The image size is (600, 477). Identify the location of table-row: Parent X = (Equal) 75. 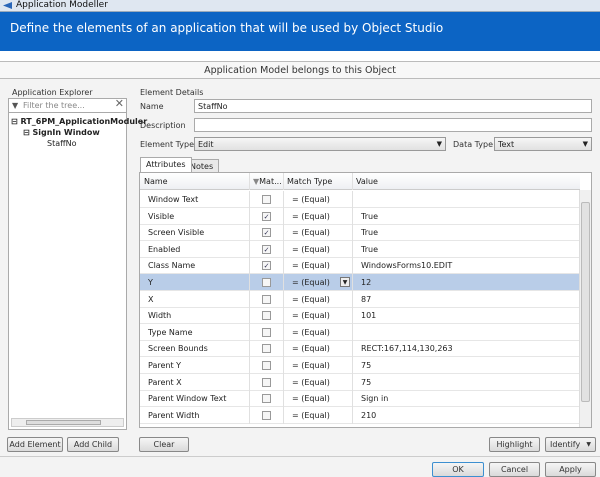
(360, 382).